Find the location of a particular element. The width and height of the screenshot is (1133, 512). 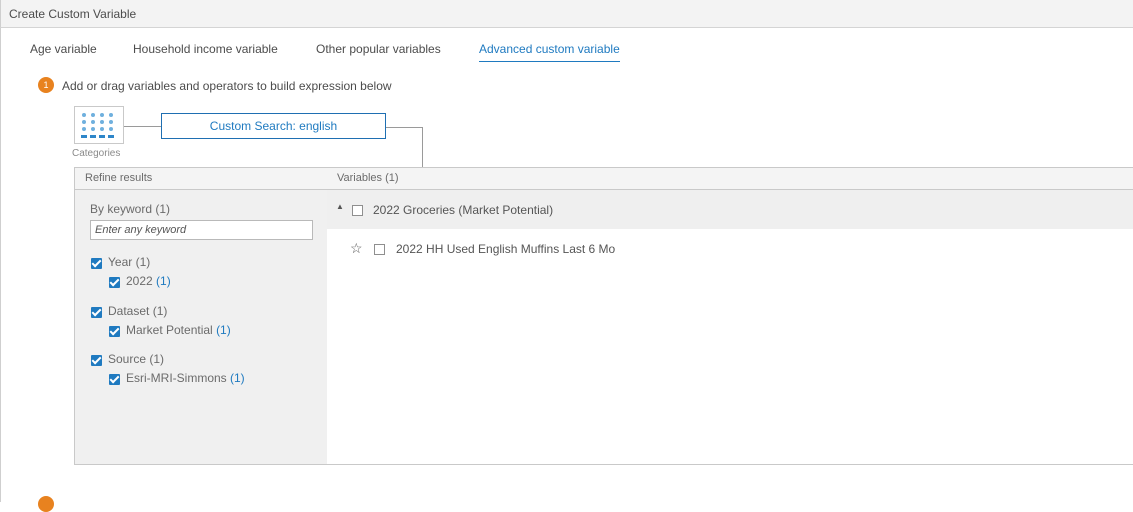

filter-esri-mri-simmons-label: Esri-MRI-Simmons is located at coordinates (176, 378).